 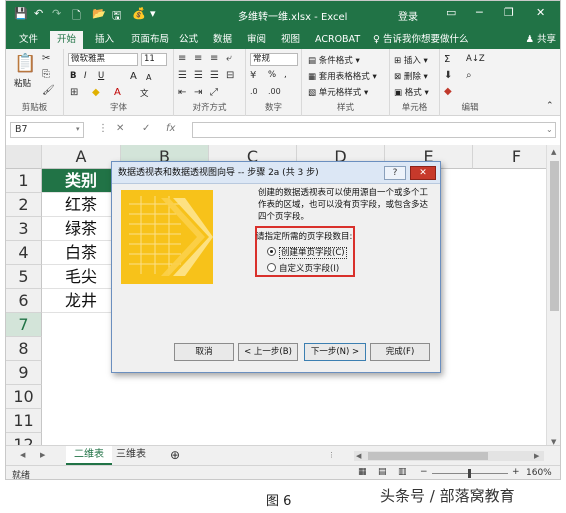 I want to click on sheet-tab-2d: 二维表, so click(x=89, y=455).